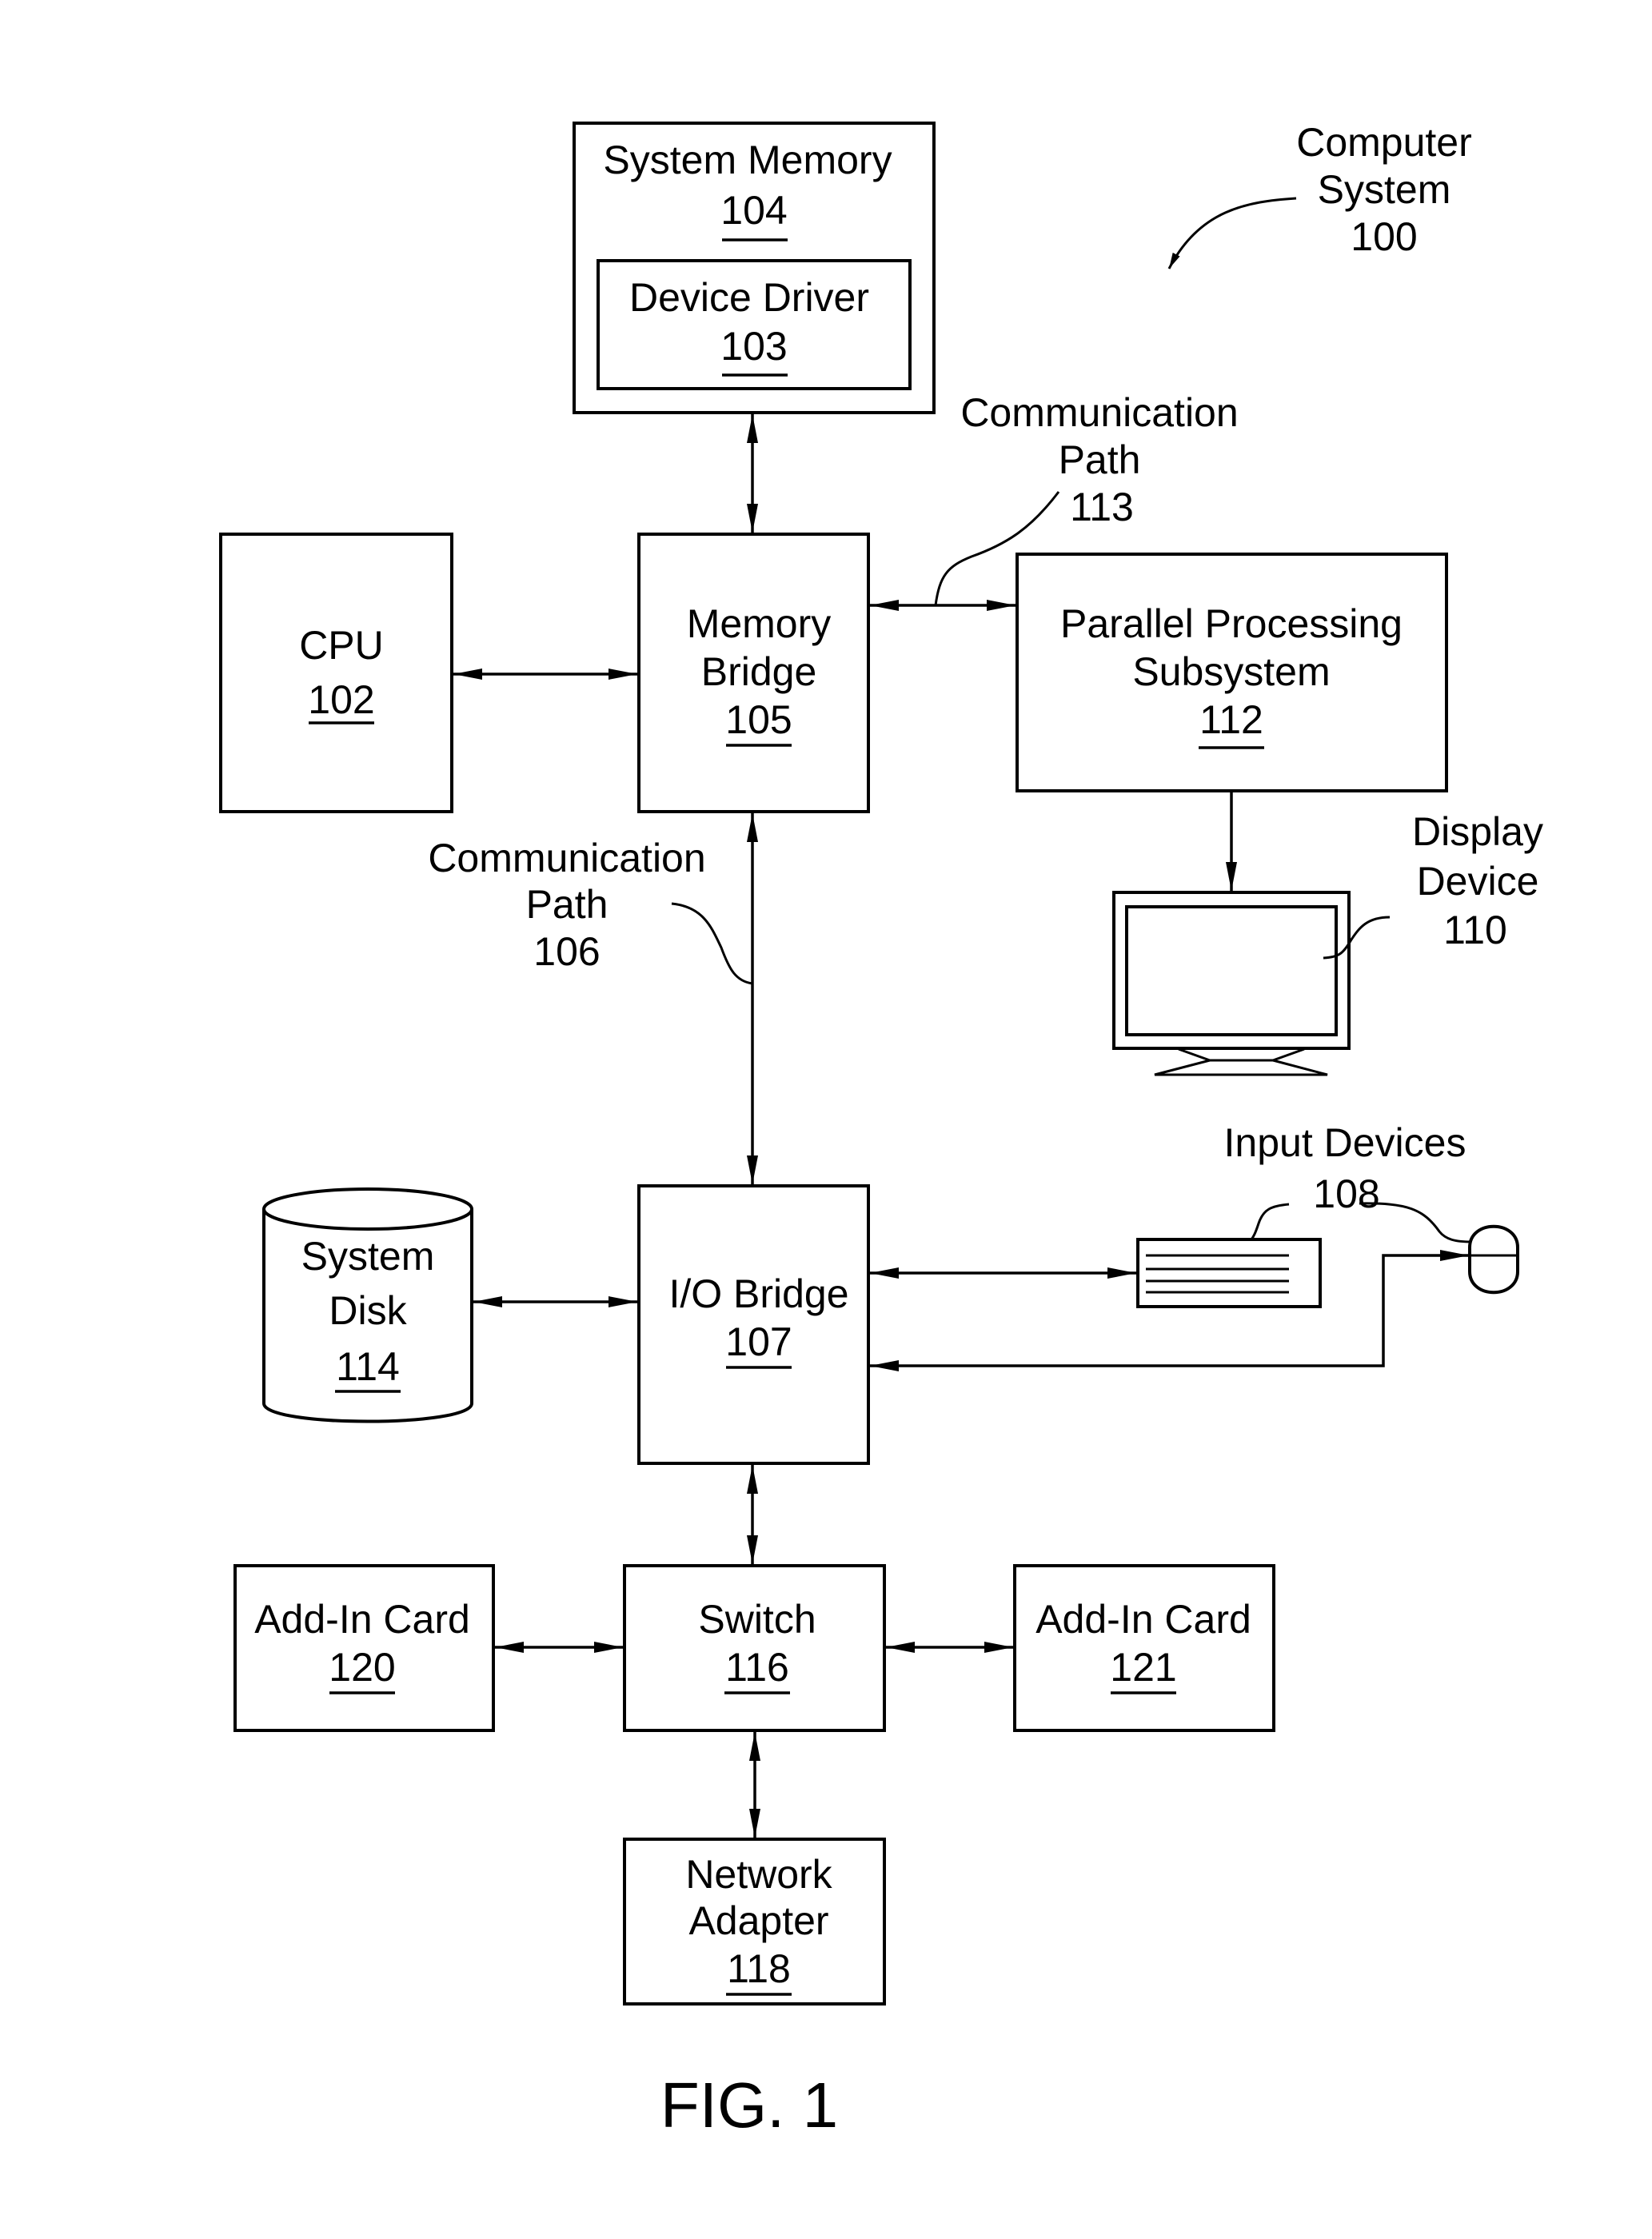 The image size is (1652, 2239). What do you see at coordinates (1384, 142) in the screenshot?
I see `computer-system-label-line1: Computer` at bounding box center [1384, 142].